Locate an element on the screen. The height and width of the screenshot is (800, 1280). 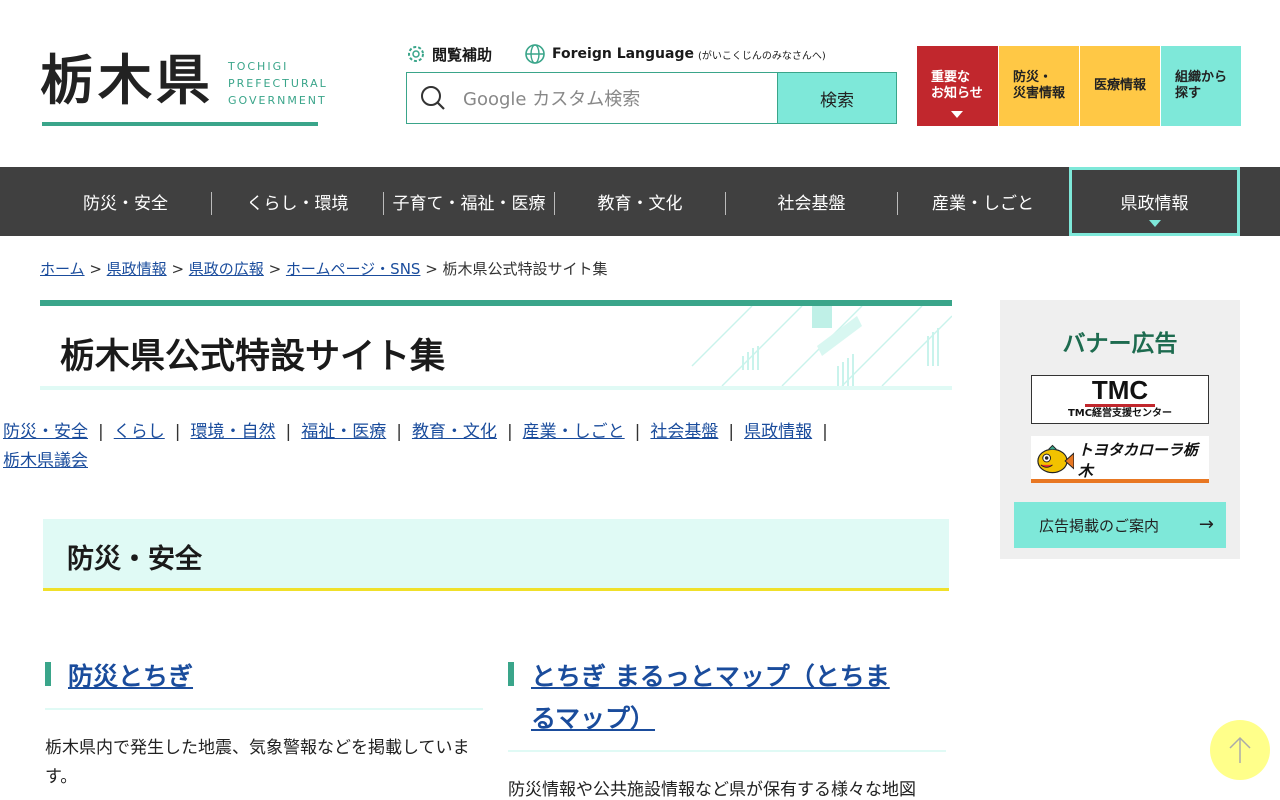
quick-links: 重要な お知らせ 防災・ 災害情報 医療情報 組織から 探す is located at coordinates (1079, 86).